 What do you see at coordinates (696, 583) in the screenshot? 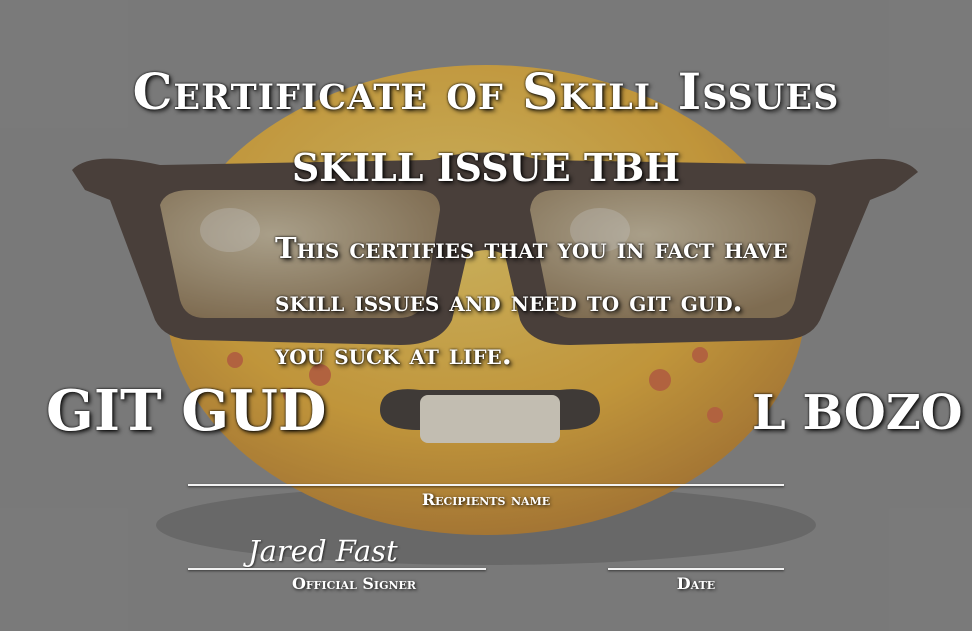
I see `date-label: Date` at bounding box center [696, 583].